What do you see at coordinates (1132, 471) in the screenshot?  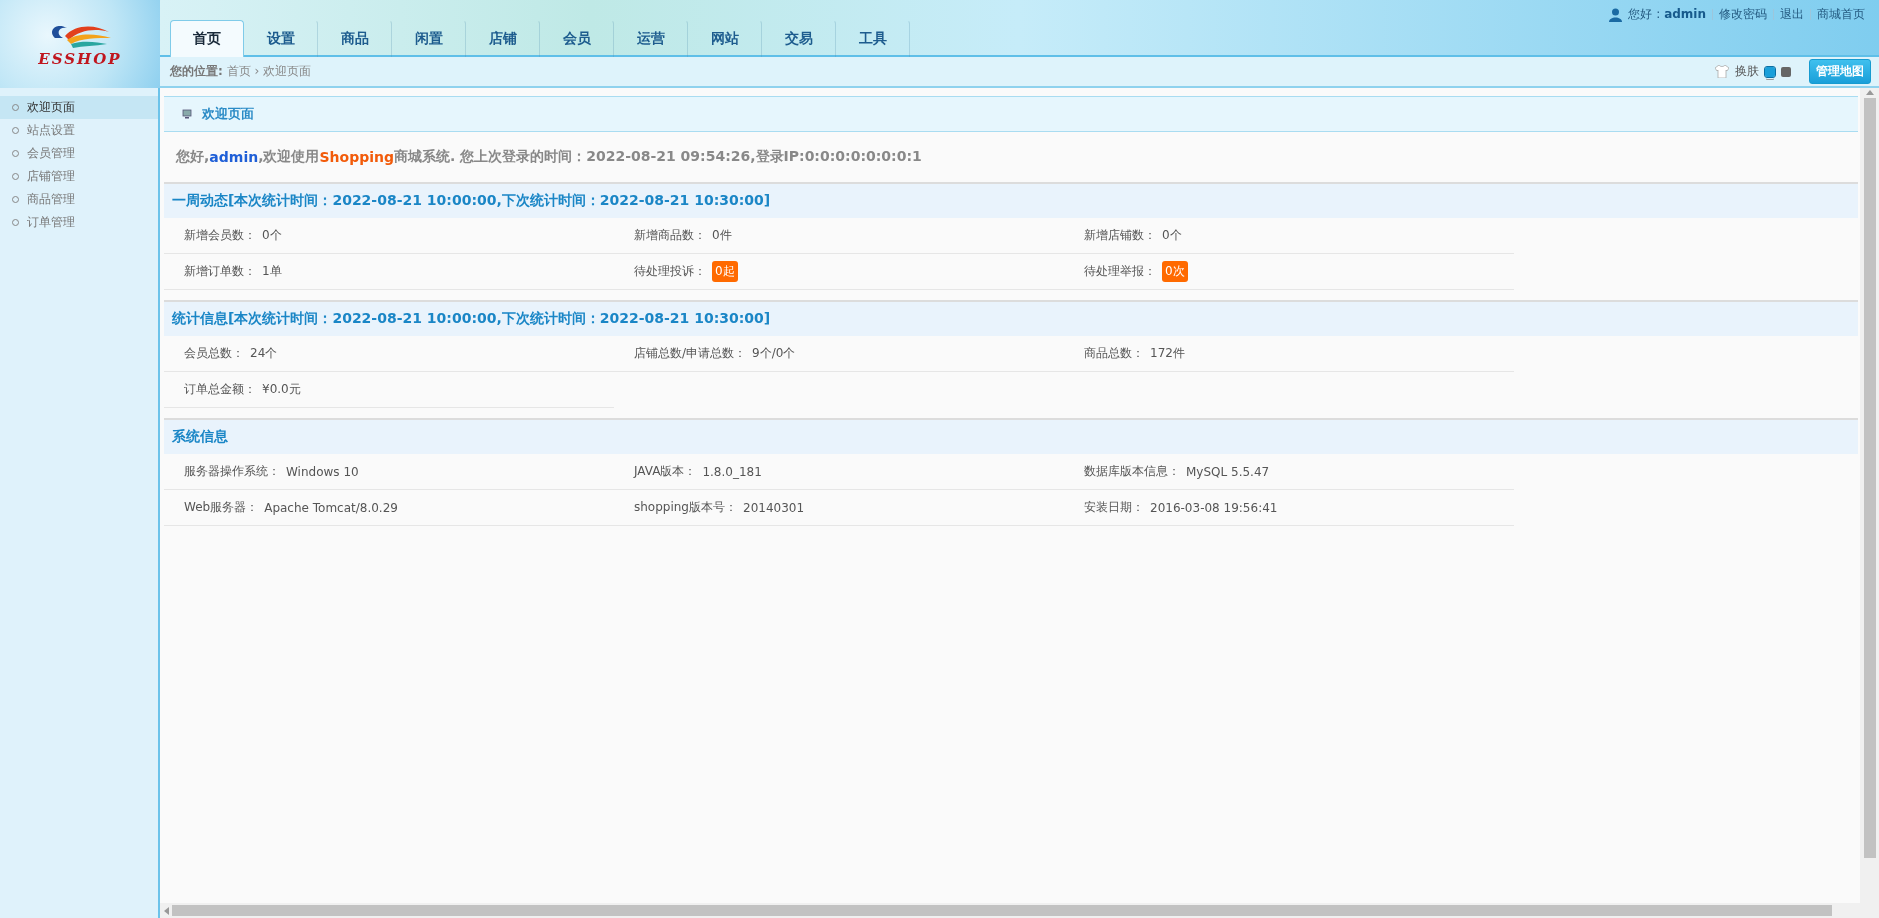 I see `stat-label: 数据库版本信息：` at bounding box center [1132, 471].